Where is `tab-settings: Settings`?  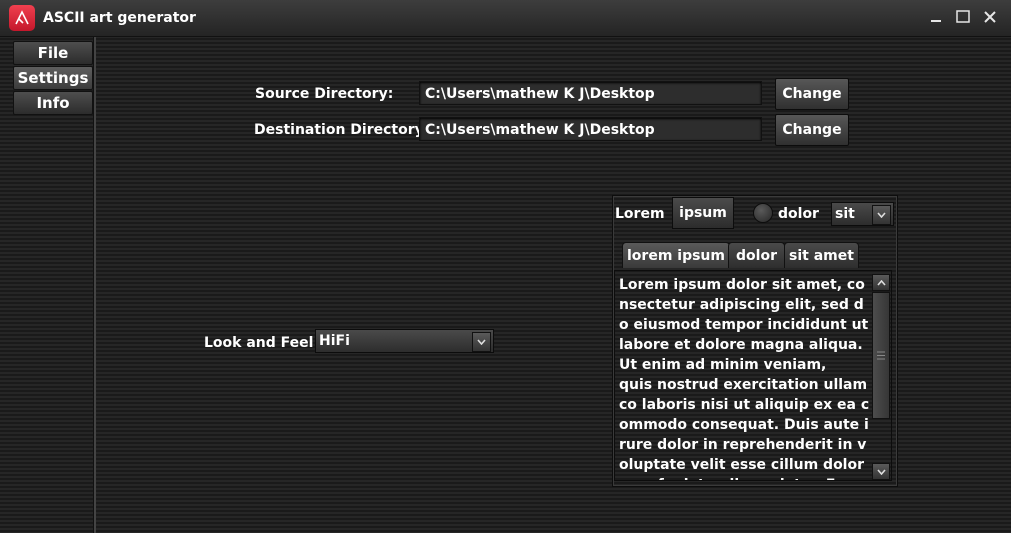
tab-settings: Settings is located at coordinates (53, 78).